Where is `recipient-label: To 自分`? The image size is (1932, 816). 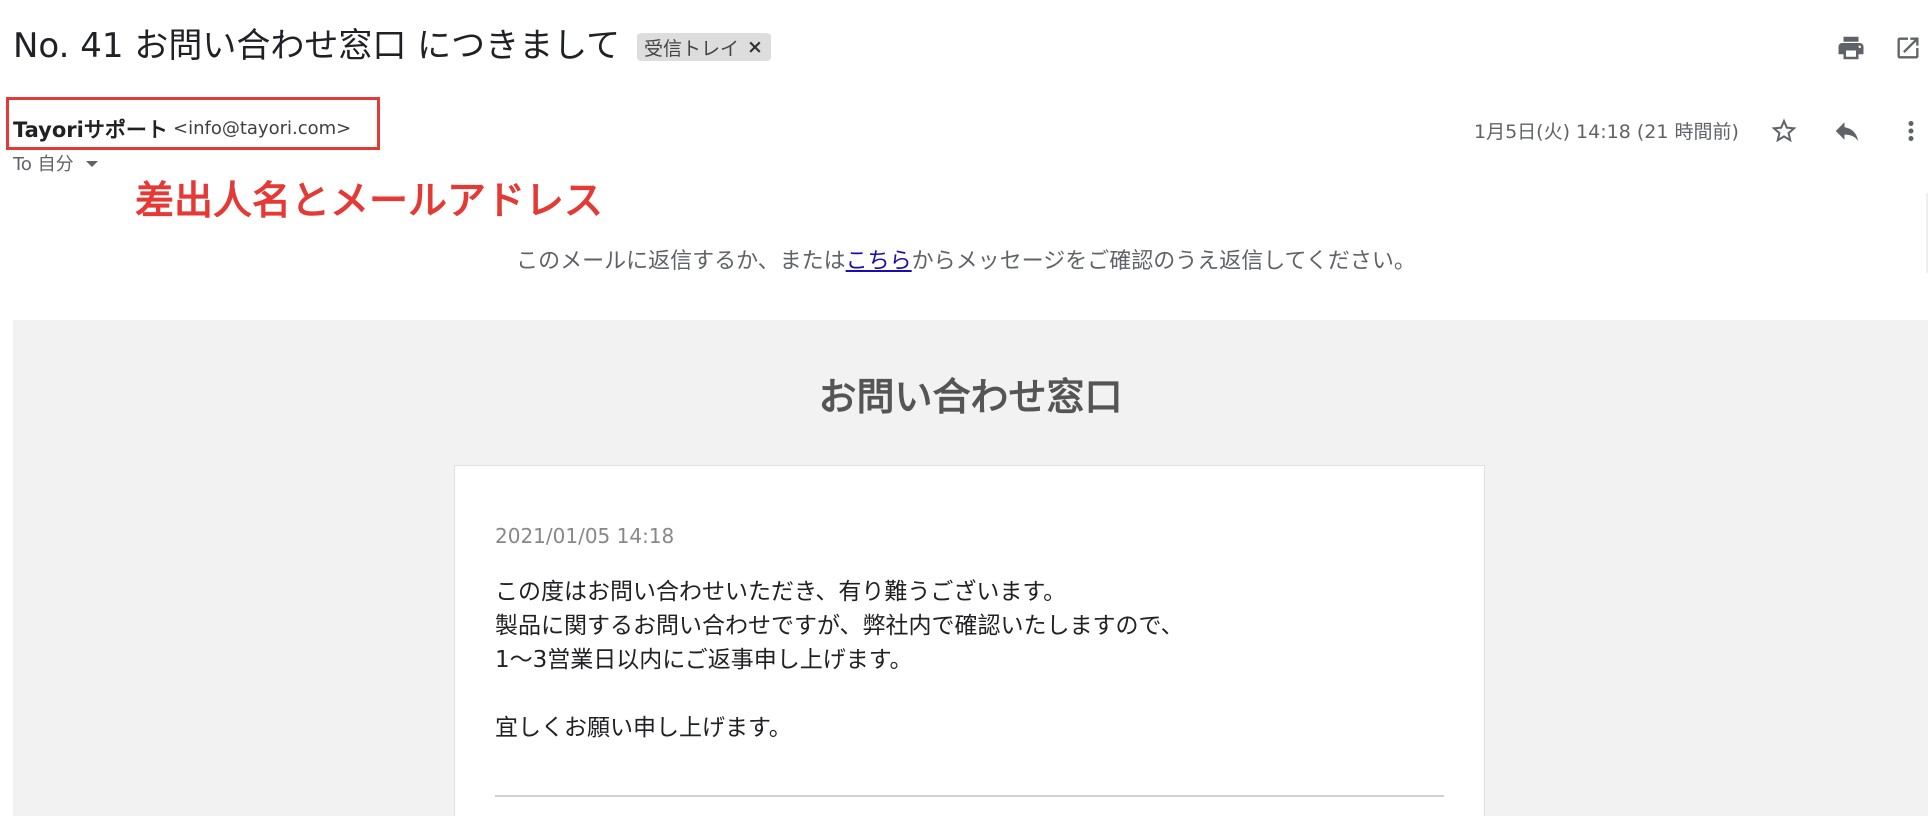
recipient-label: To 自分 is located at coordinates (43, 164).